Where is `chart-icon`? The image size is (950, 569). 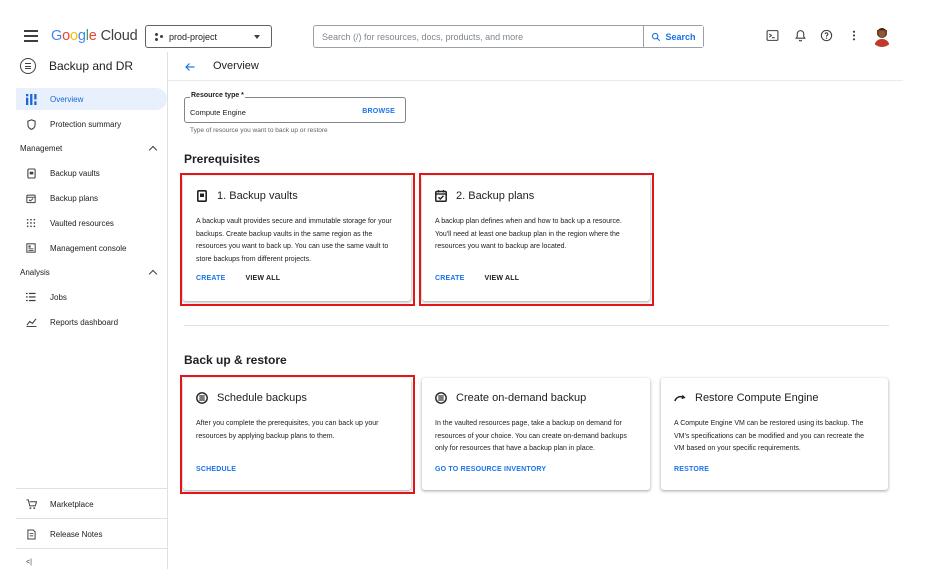
chart-icon is located at coordinates (31, 322).